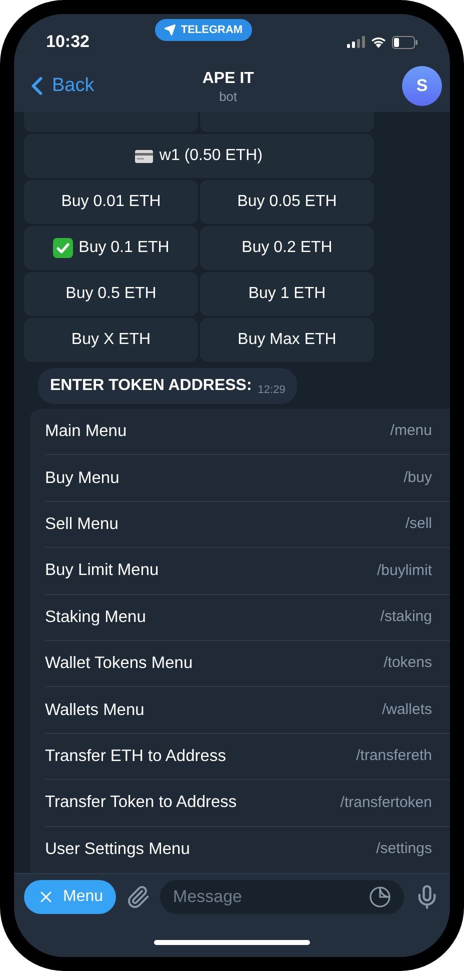 This screenshot has width=464, height=971. What do you see at coordinates (111, 294) in the screenshot?
I see `buy-button: Buy 0.5 ETH` at bounding box center [111, 294].